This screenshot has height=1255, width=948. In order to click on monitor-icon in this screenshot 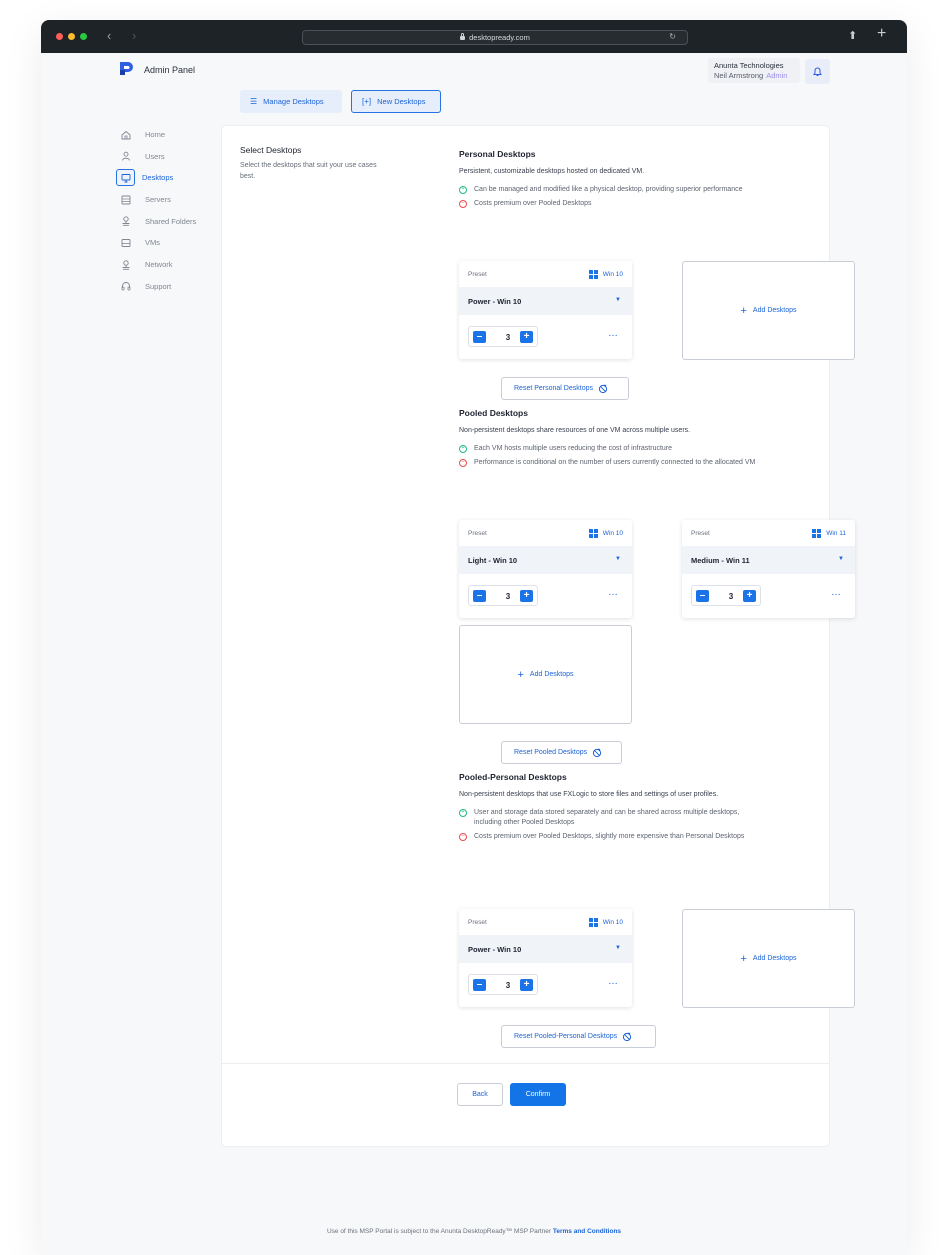, I will do `click(125, 178)`.